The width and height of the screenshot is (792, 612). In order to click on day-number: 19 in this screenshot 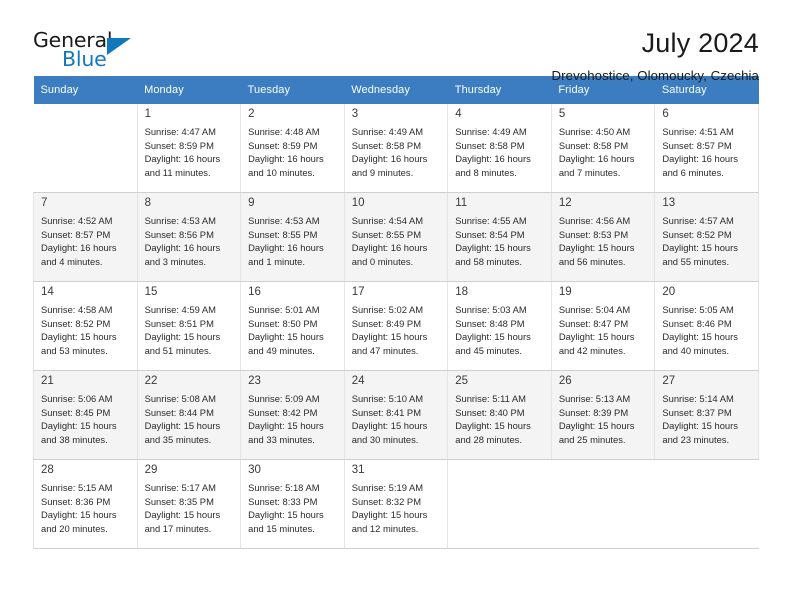, I will do `click(565, 292)`.